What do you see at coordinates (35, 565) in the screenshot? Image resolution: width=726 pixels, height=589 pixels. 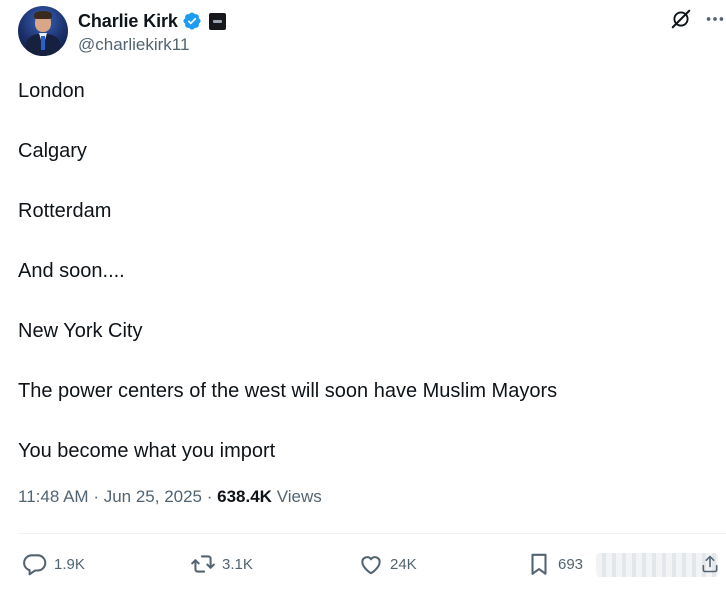 I see `reply-icon` at bounding box center [35, 565].